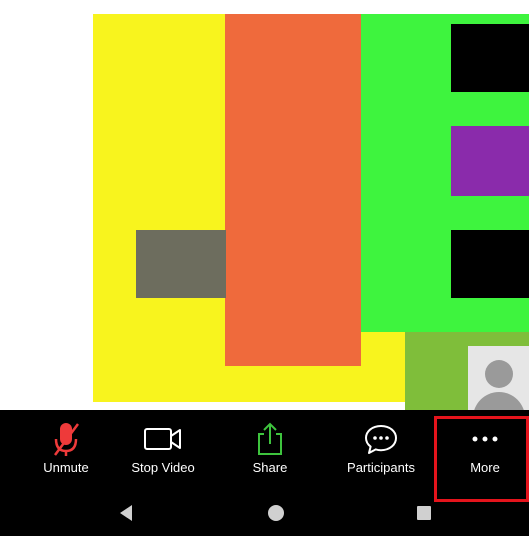  Describe the element at coordinates (499, 374) in the screenshot. I see `avatar-head` at that location.